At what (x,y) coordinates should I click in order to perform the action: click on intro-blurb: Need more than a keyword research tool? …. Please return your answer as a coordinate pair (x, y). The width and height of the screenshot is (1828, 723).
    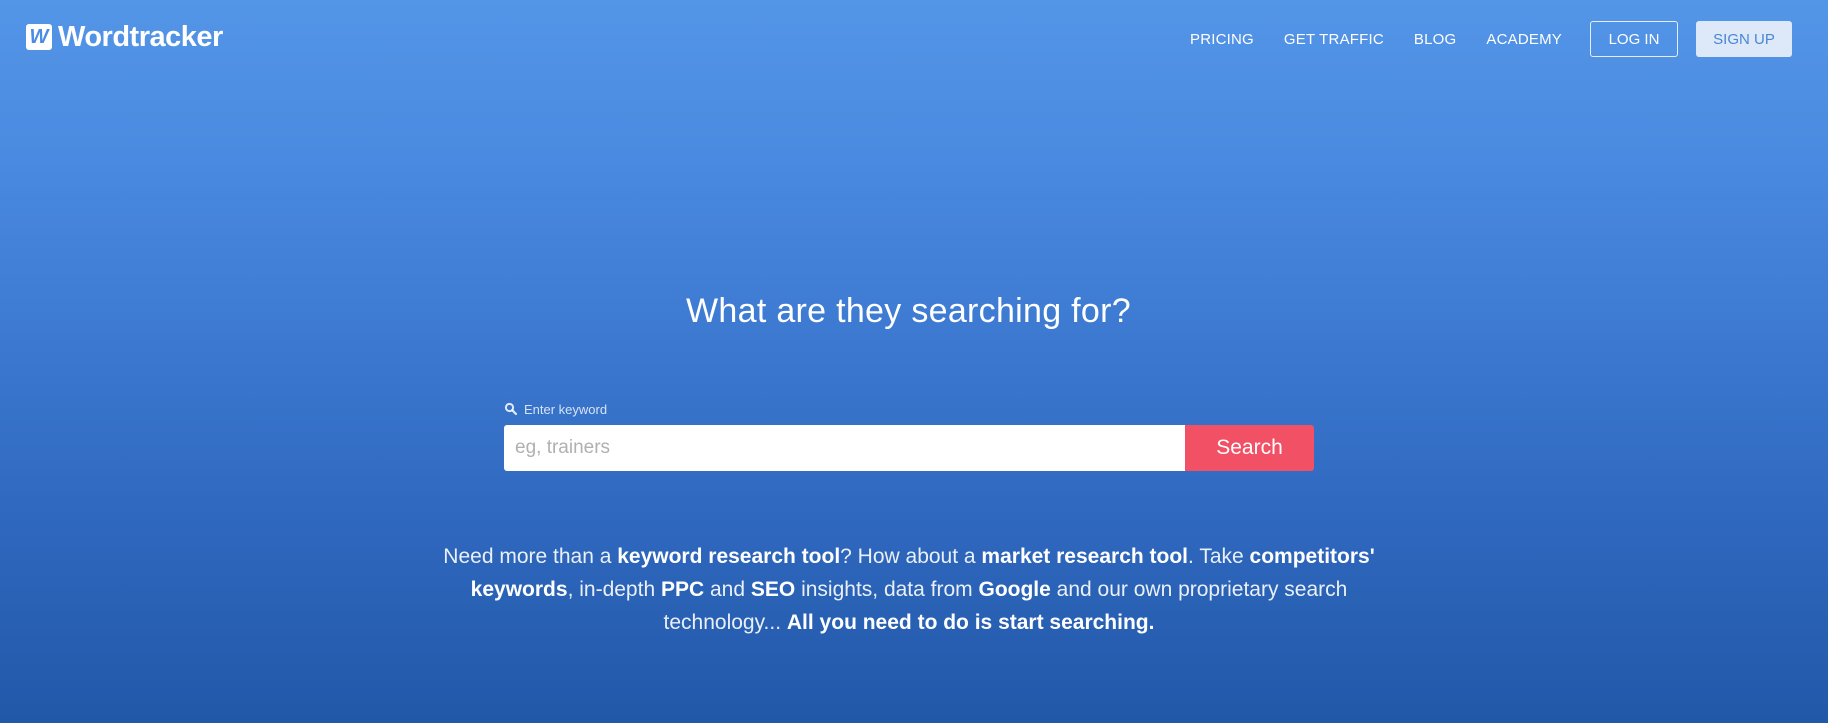
    Looking at the image, I should click on (909, 589).